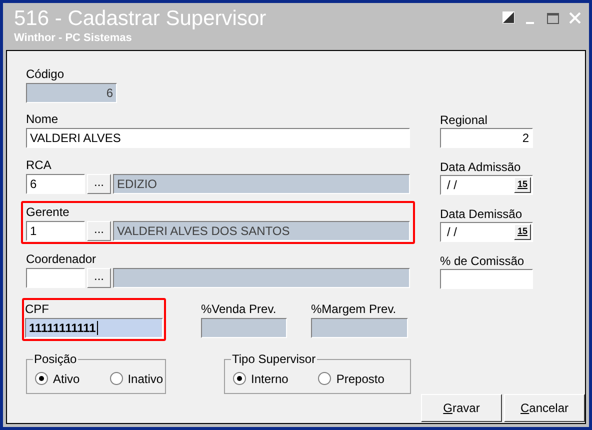 Image resolution: width=592 pixels, height=430 pixels. What do you see at coordinates (461, 408) in the screenshot?
I see `action-button: Gravar` at bounding box center [461, 408].